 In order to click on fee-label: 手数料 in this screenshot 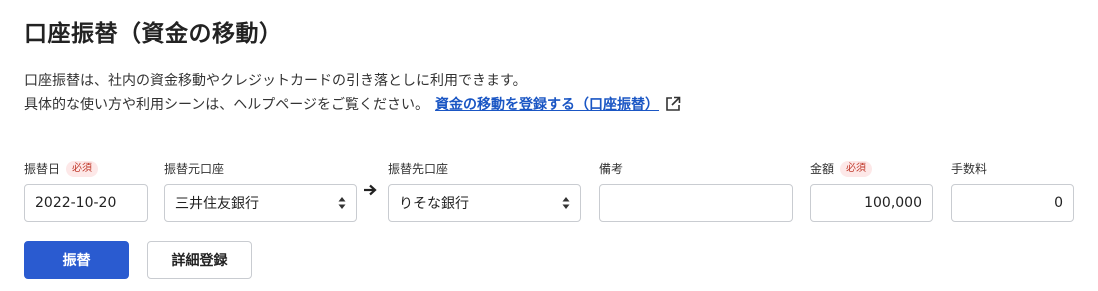, I will do `click(969, 168)`.